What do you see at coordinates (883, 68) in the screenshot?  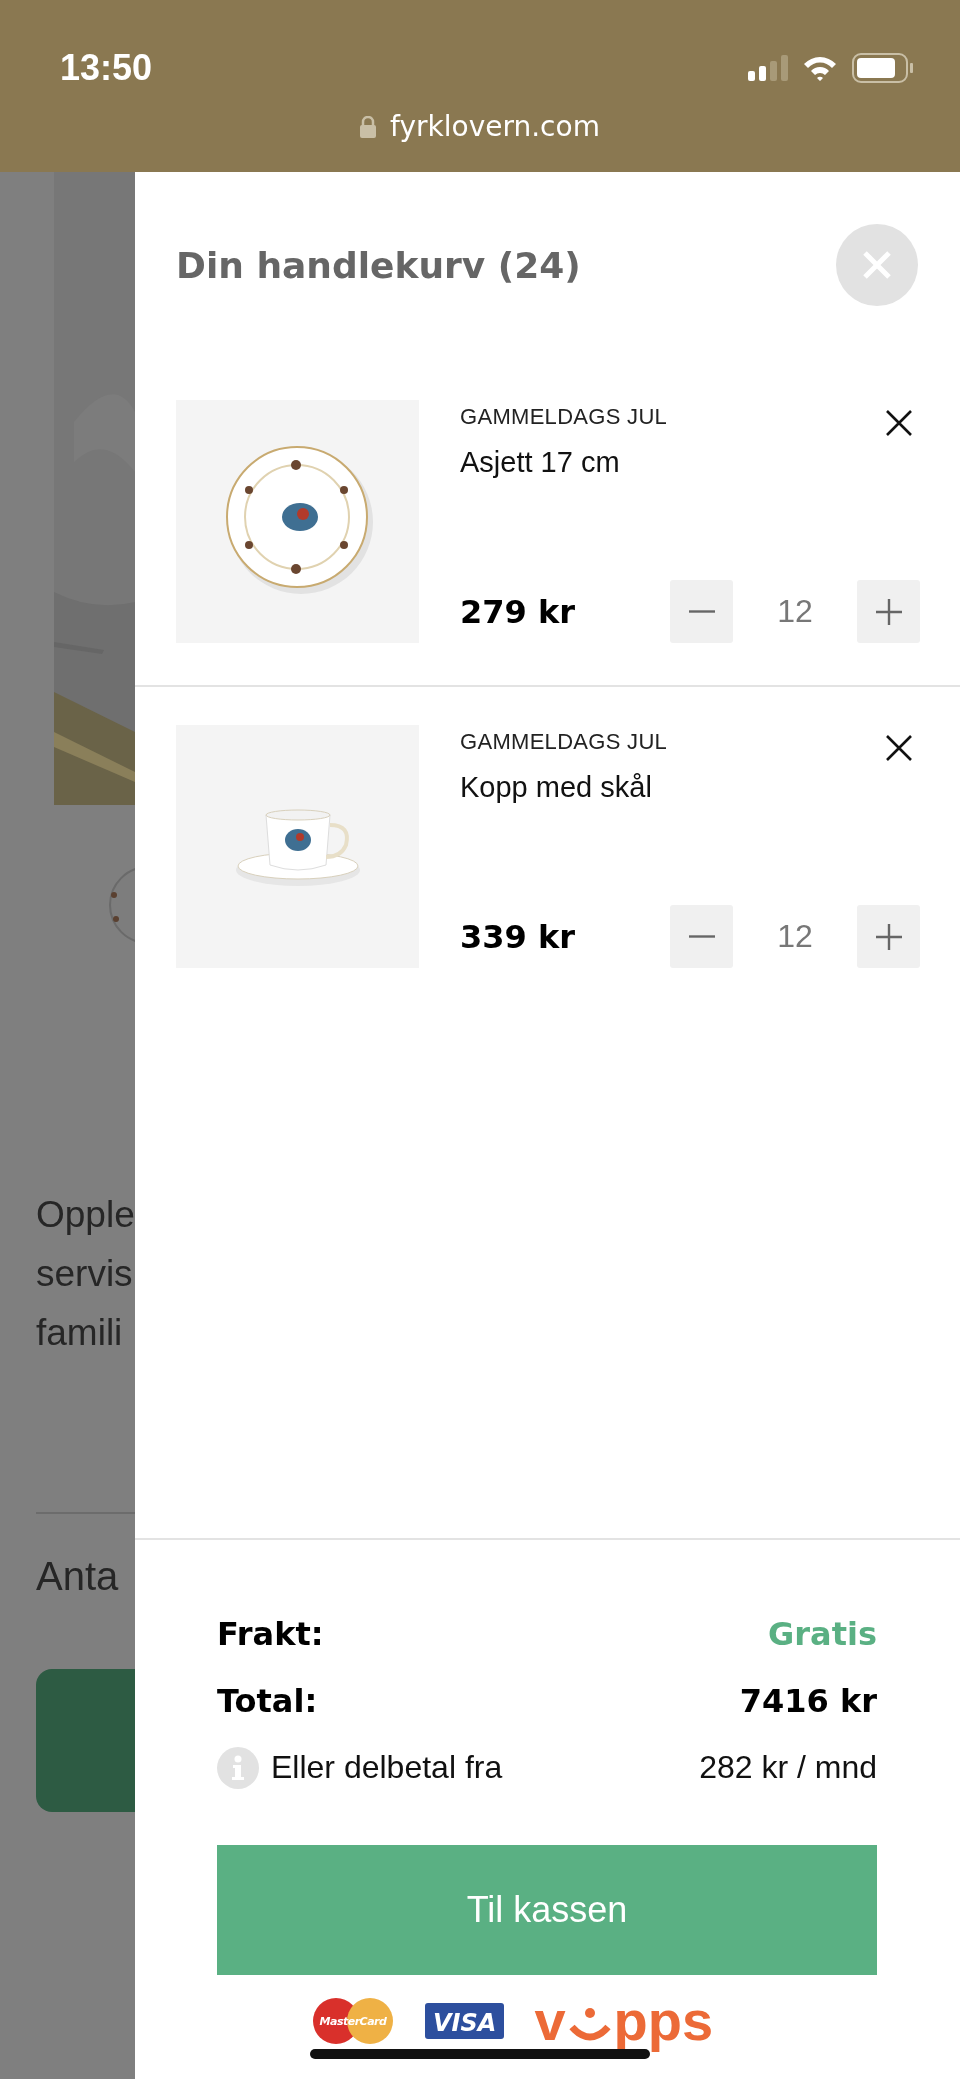 I see `battery-icon` at bounding box center [883, 68].